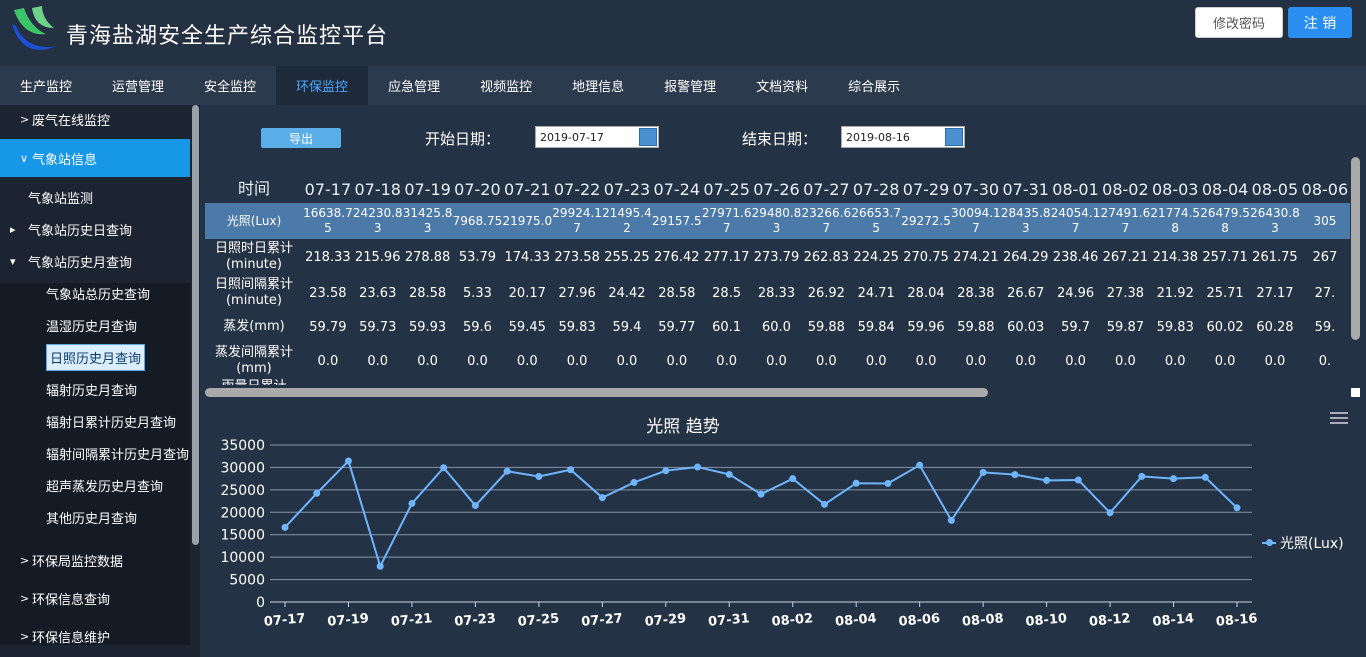 The width and height of the screenshot is (1366, 657). I want to click on table-header-date: 07-22, so click(577, 189).